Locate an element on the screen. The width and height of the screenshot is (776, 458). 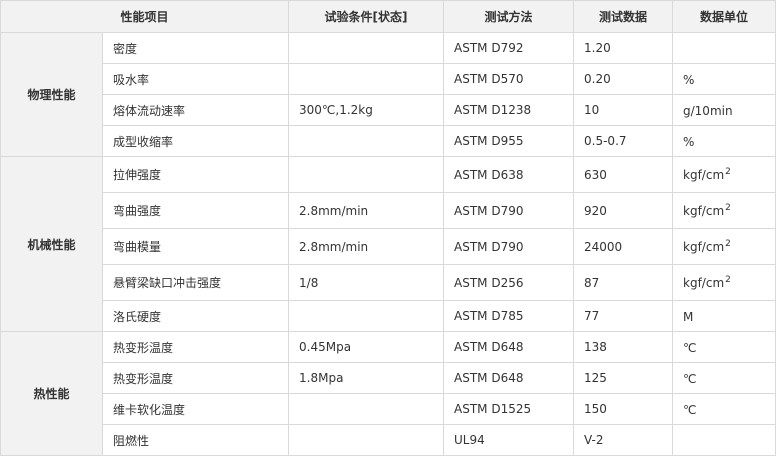
group-label-mechanical: 机械性能 is located at coordinates (51, 244).